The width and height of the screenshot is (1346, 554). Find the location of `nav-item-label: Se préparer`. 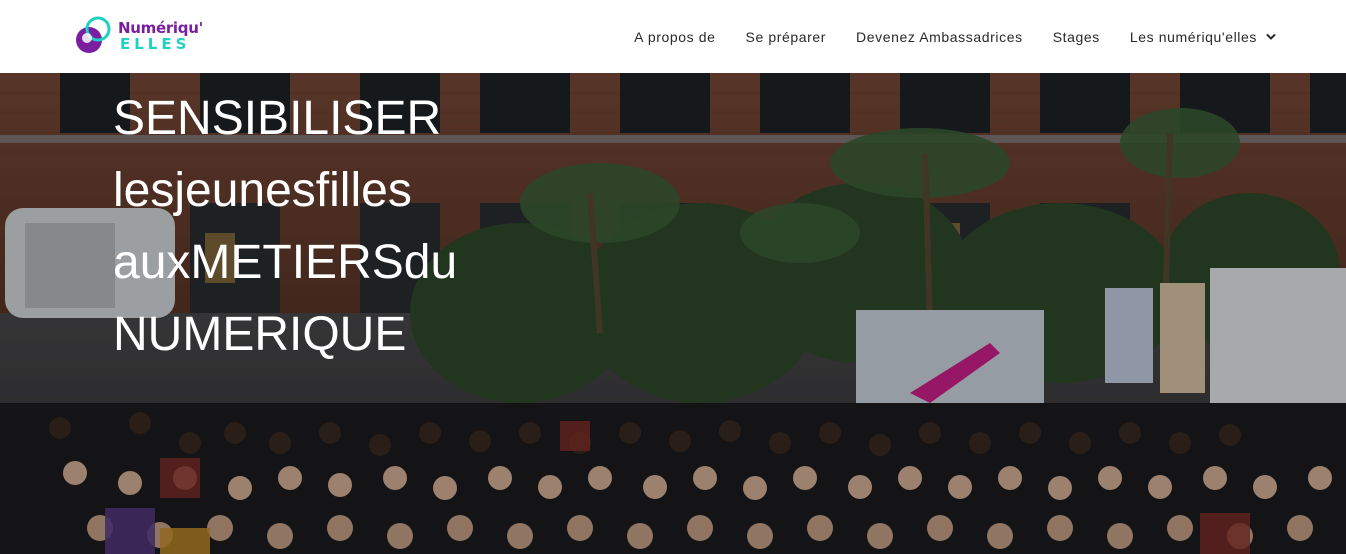

nav-item-label: Se préparer is located at coordinates (786, 36).